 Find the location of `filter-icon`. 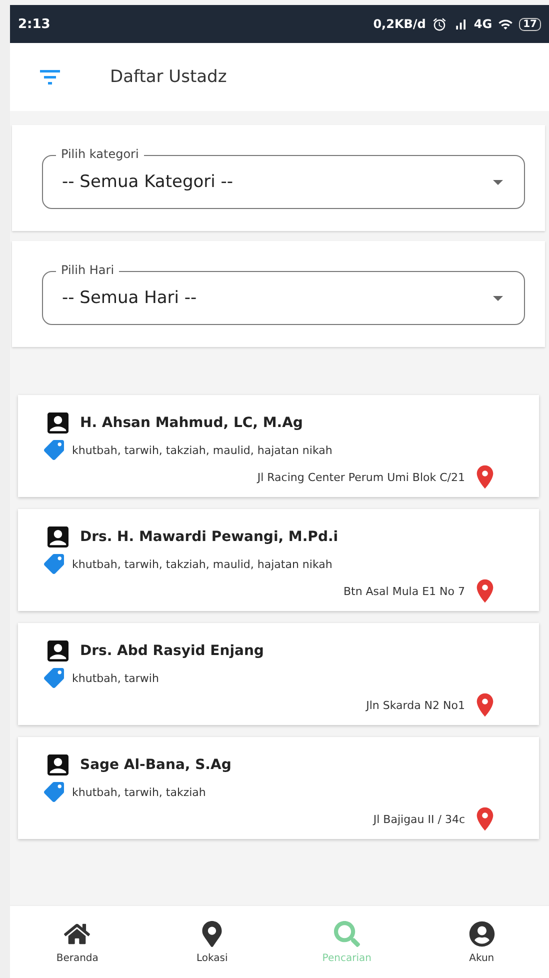

filter-icon is located at coordinates (50, 77).